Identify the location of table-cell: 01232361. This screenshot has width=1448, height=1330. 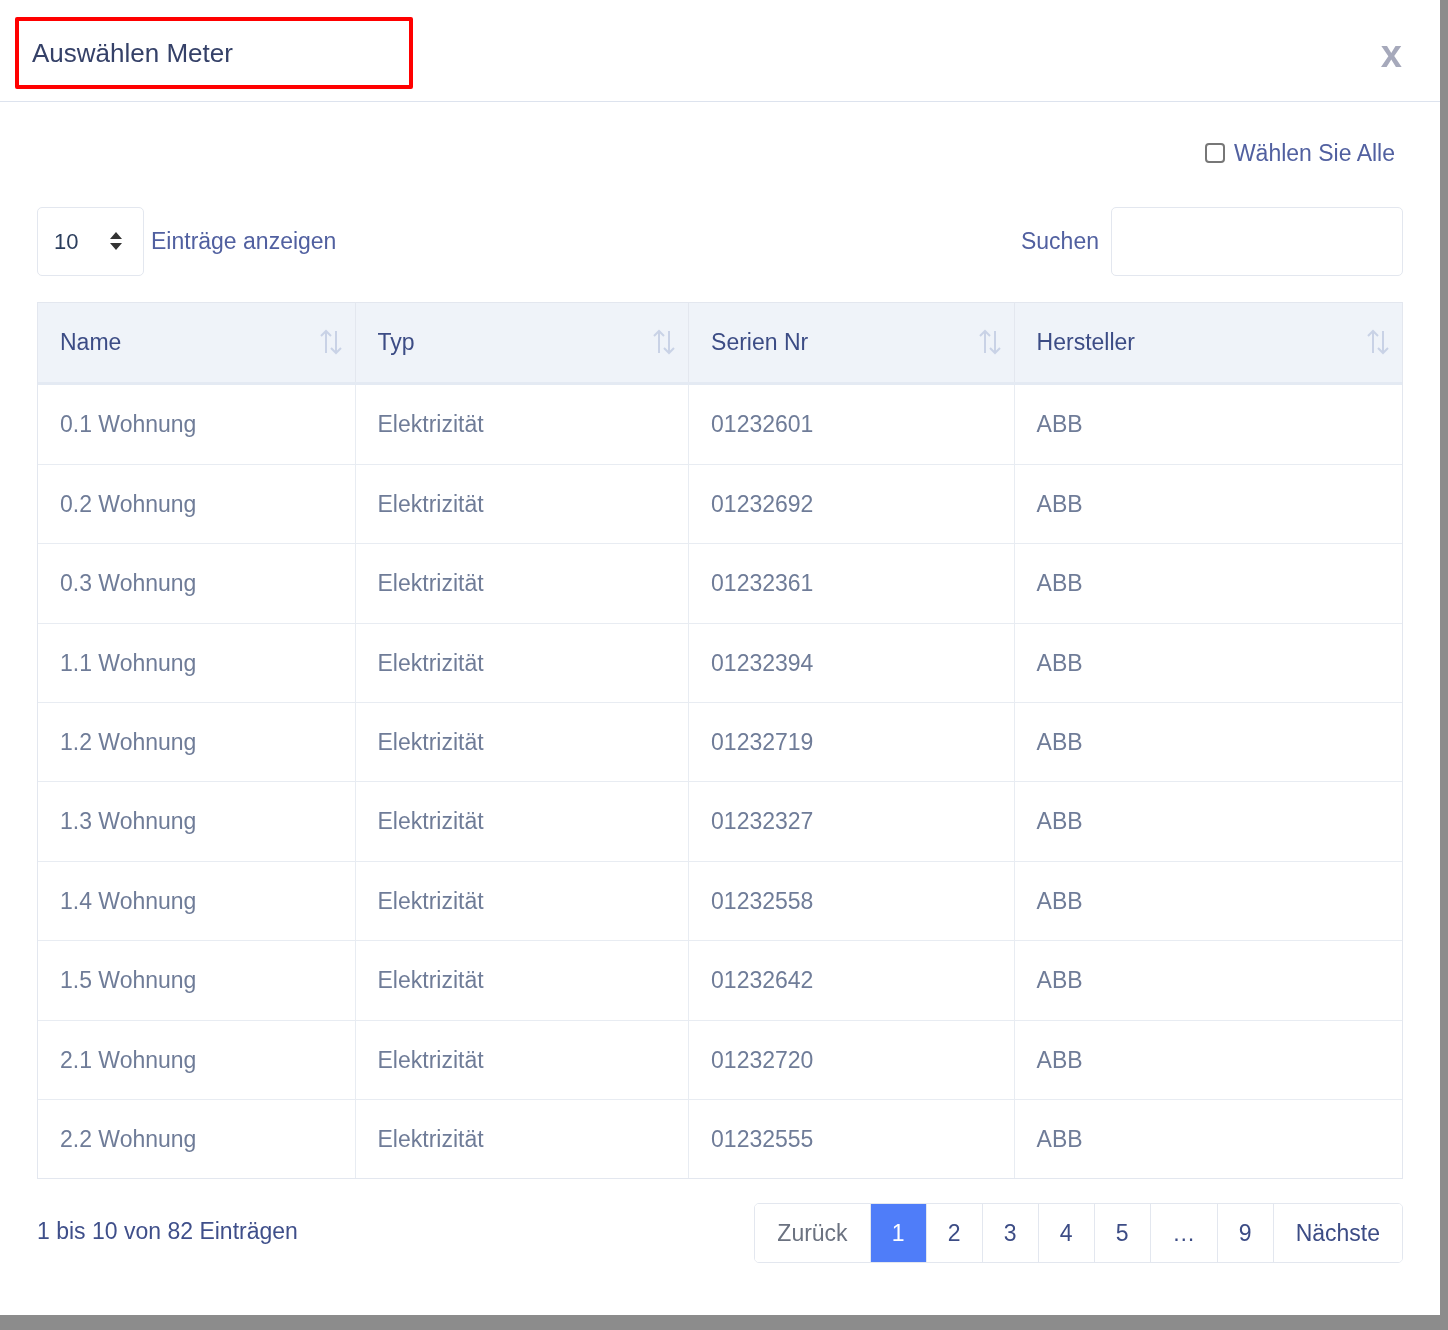
(851, 583).